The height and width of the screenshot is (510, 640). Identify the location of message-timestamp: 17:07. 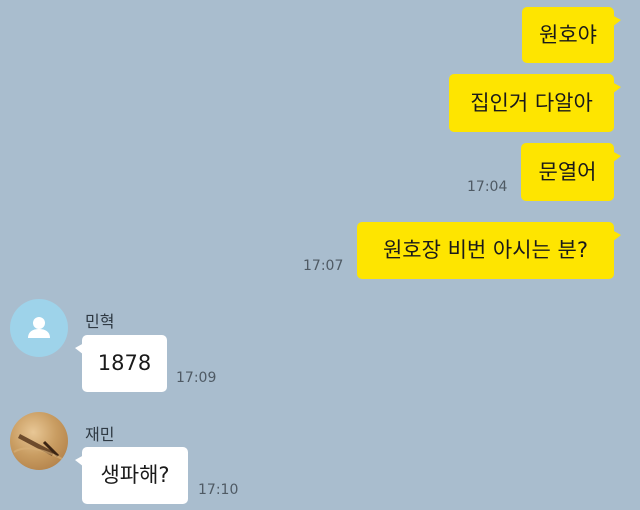
(323, 266).